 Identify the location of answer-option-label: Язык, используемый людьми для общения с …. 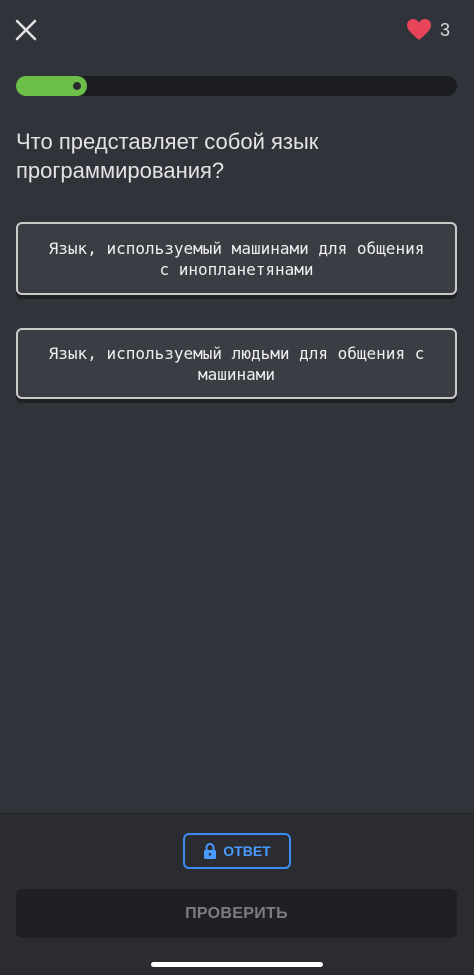
(236, 363).